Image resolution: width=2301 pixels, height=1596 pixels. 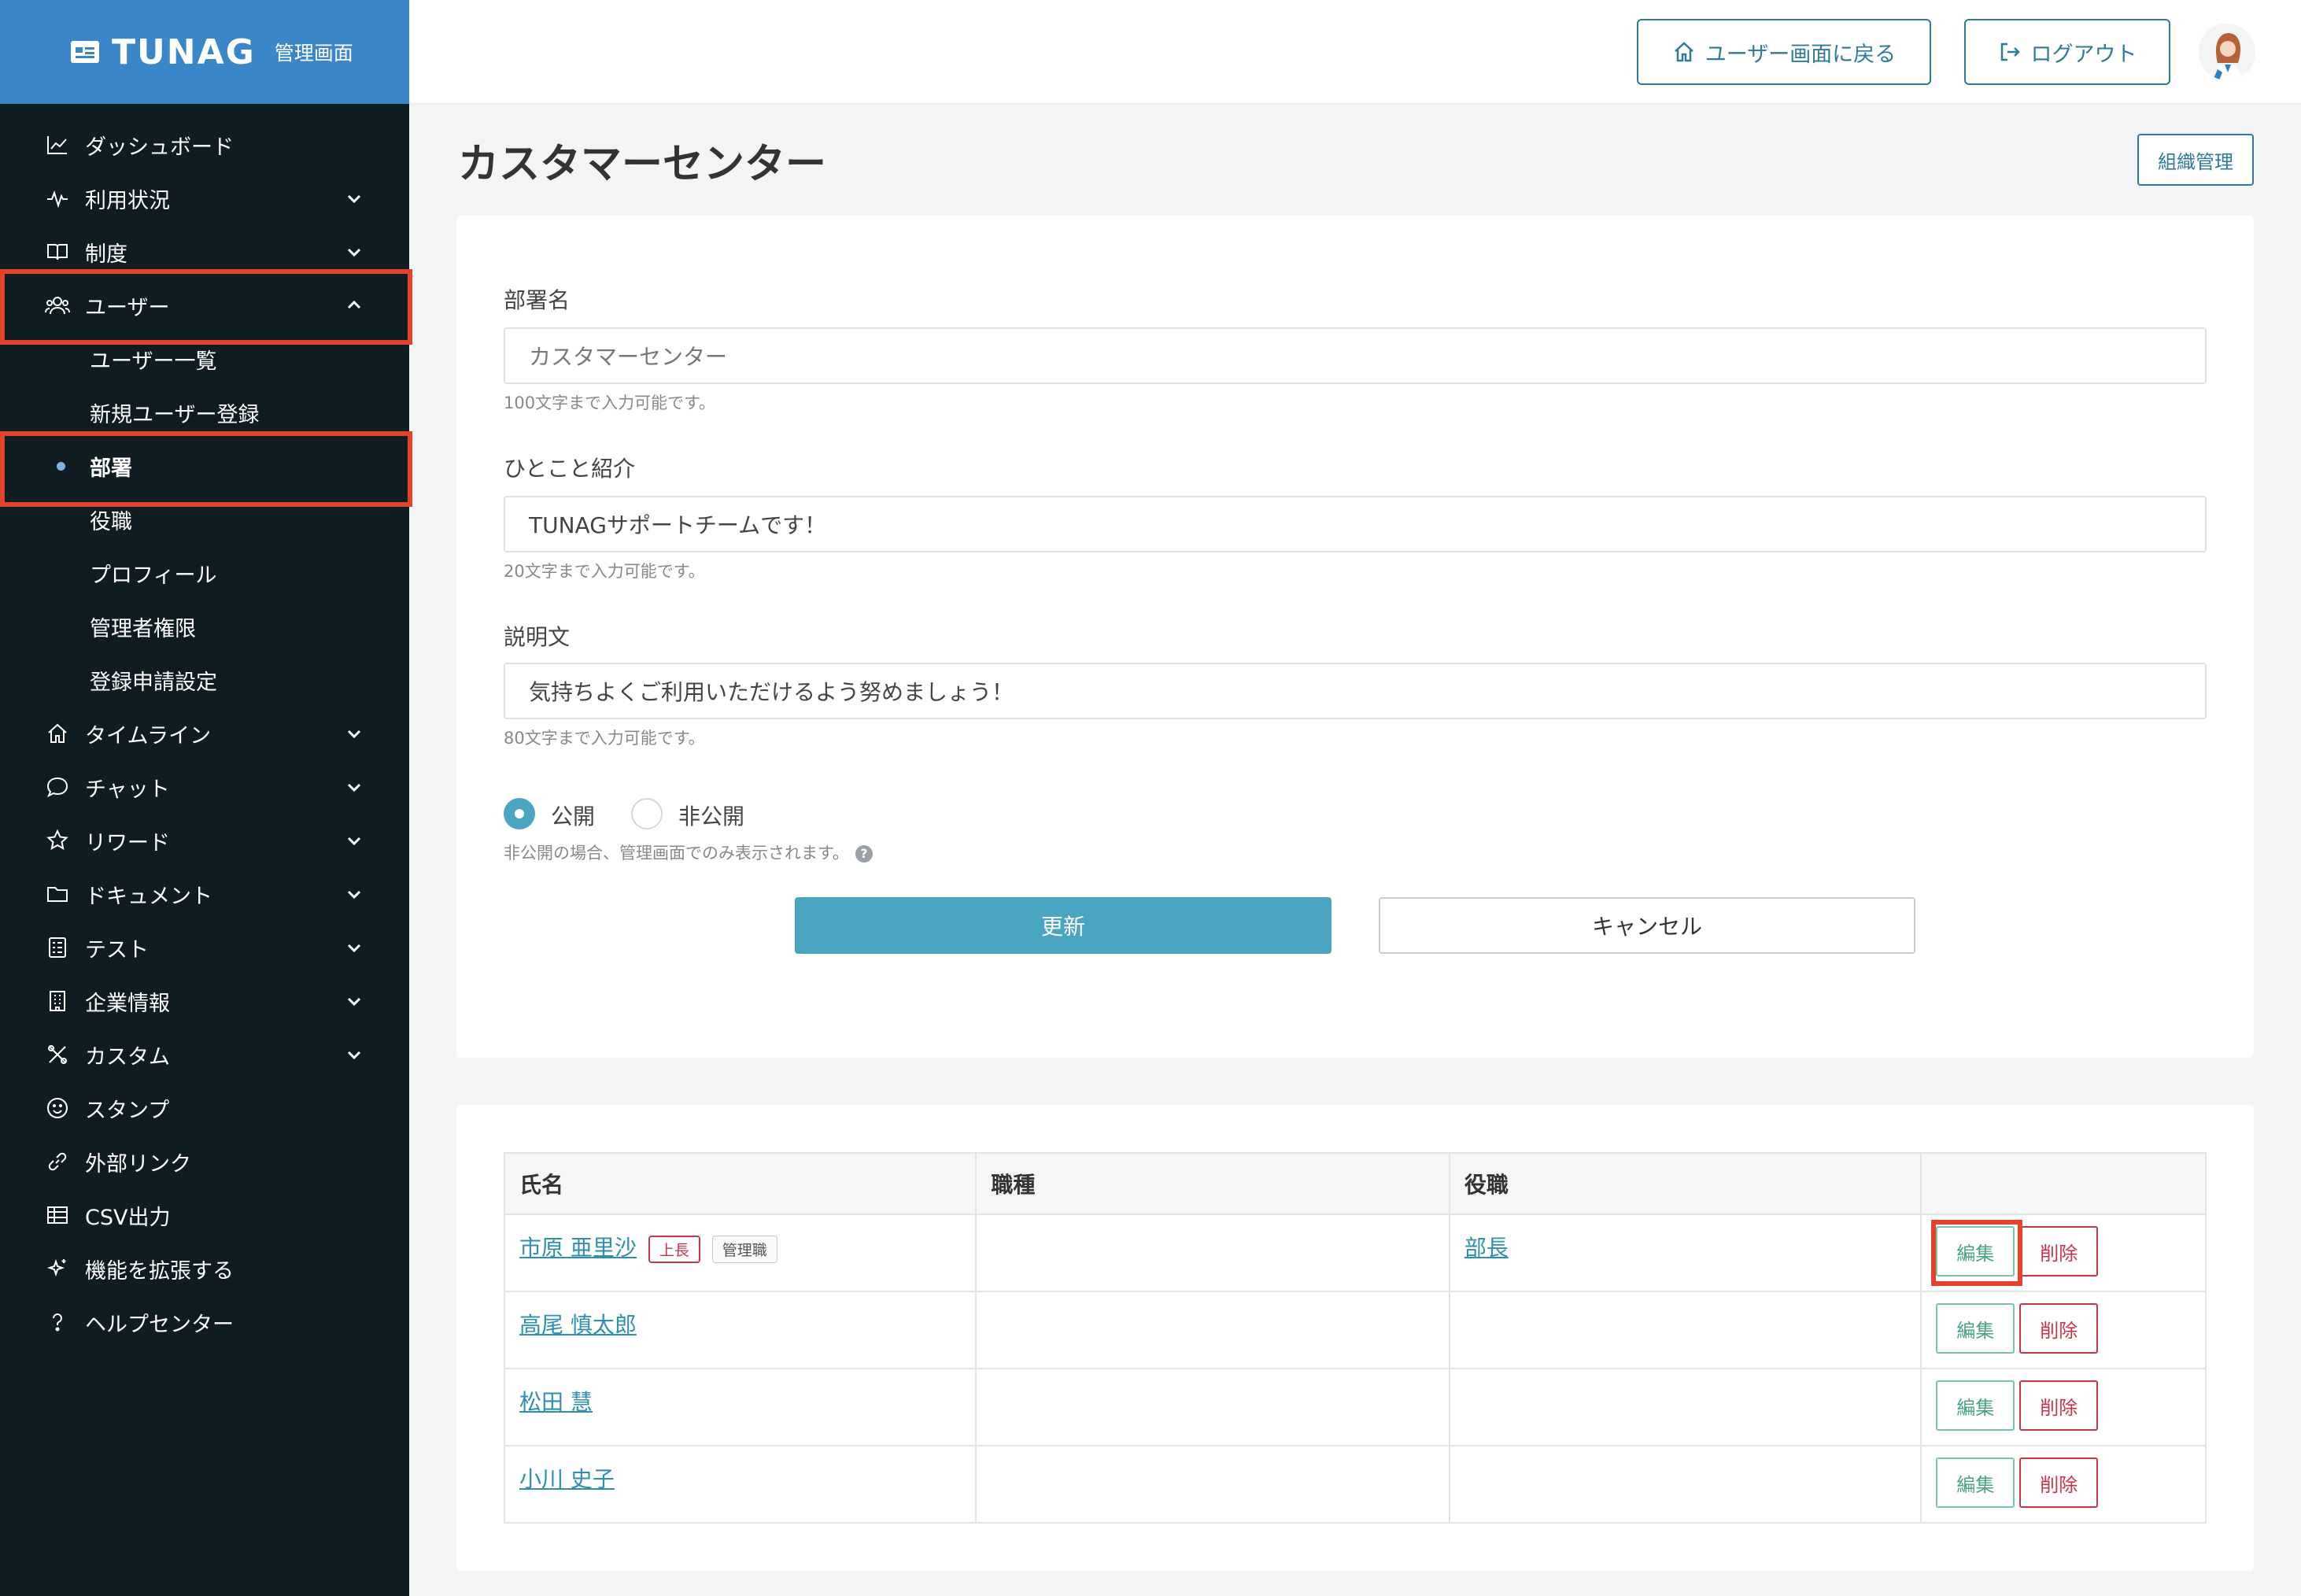 I want to click on folder-icon, so click(x=57, y=894).